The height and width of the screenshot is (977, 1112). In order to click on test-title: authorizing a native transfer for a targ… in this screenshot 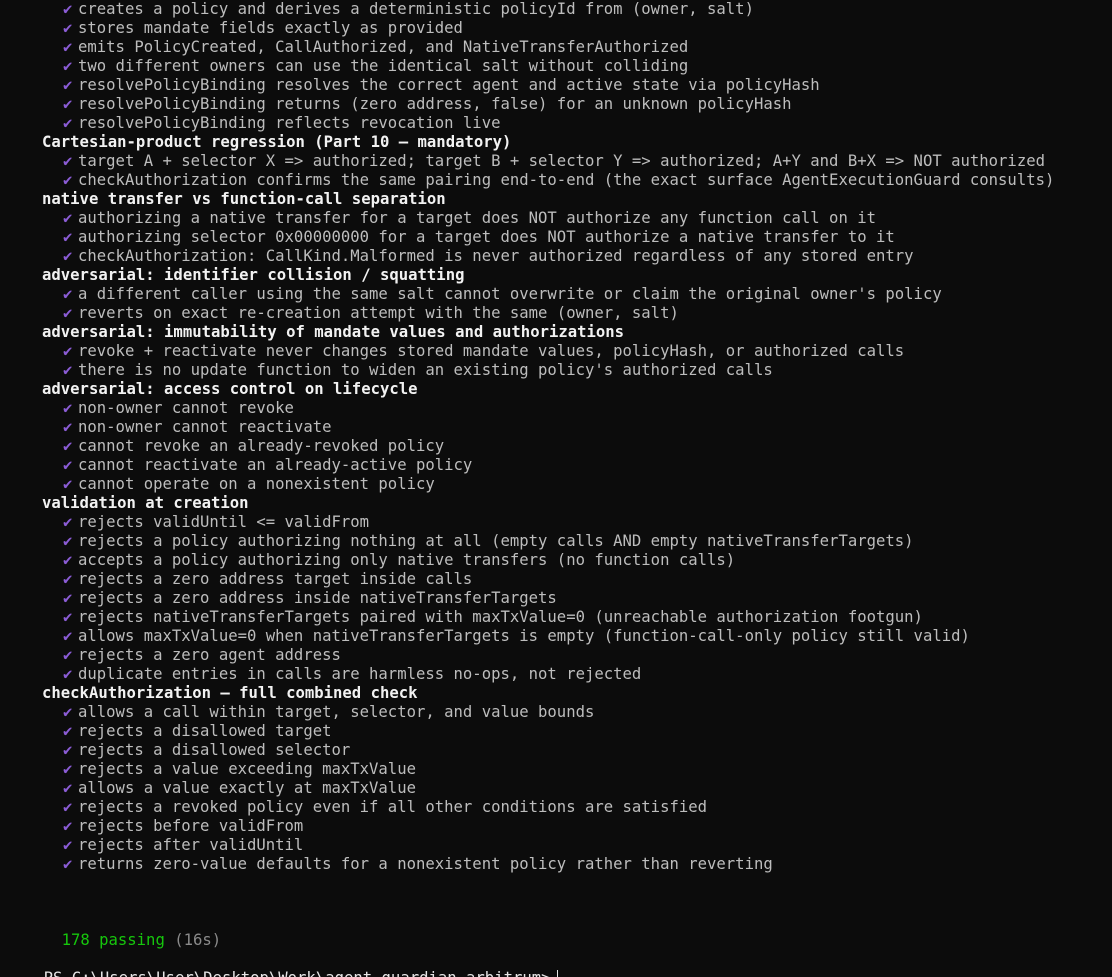, I will do `click(477, 218)`.